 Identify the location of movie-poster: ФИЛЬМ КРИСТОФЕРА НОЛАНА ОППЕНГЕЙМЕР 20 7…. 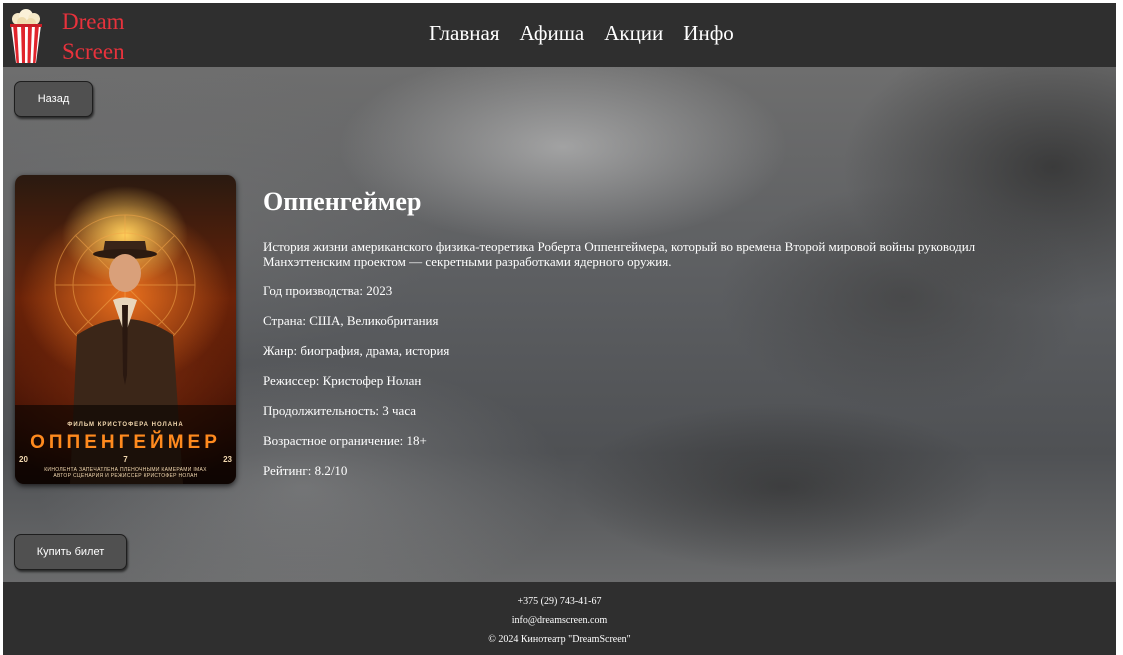
(125, 329).